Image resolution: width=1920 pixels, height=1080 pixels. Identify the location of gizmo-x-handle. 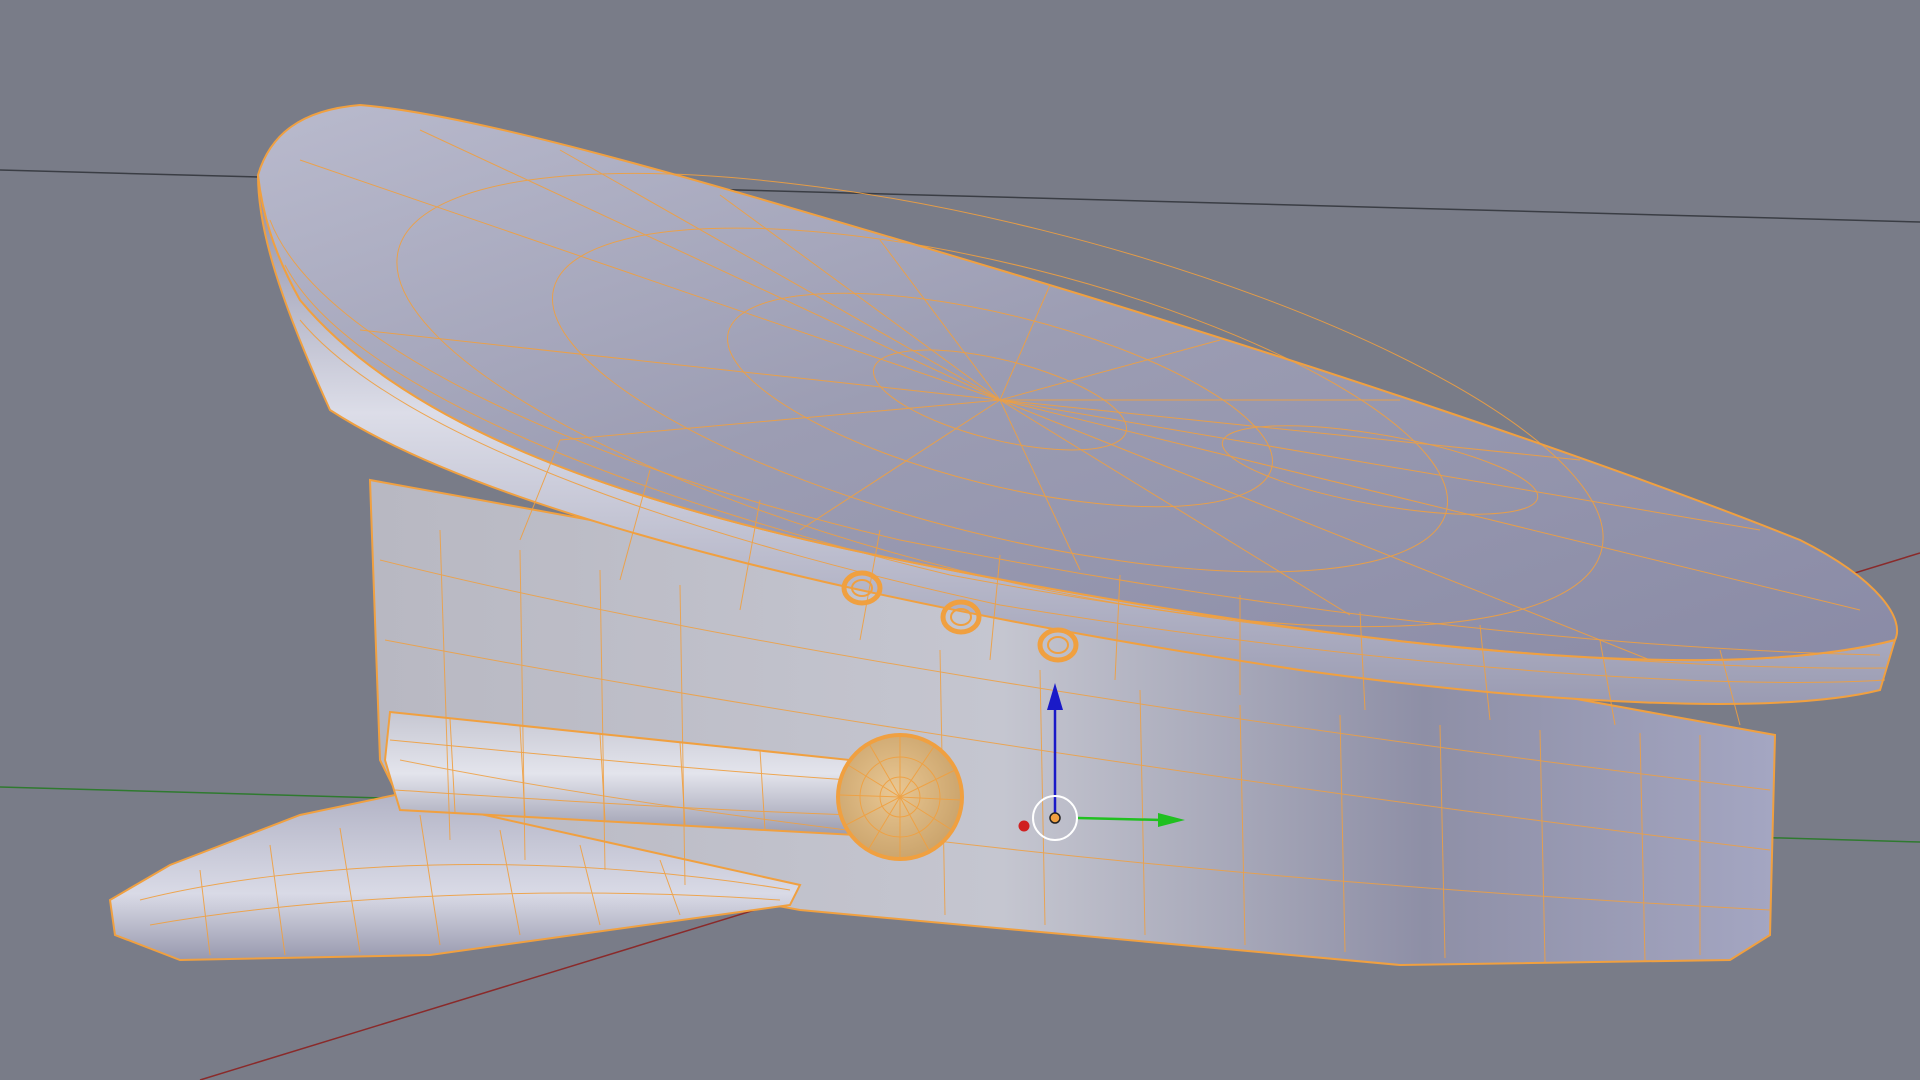
(1024, 826).